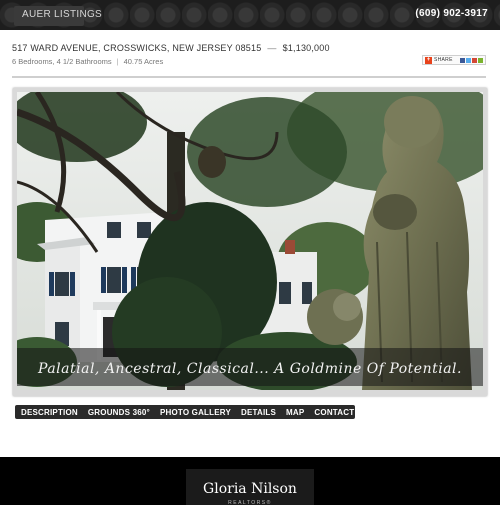  Describe the element at coordinates (451, 13) in the screenshot. I see `phone-number: (609) 902-3917` at that location.